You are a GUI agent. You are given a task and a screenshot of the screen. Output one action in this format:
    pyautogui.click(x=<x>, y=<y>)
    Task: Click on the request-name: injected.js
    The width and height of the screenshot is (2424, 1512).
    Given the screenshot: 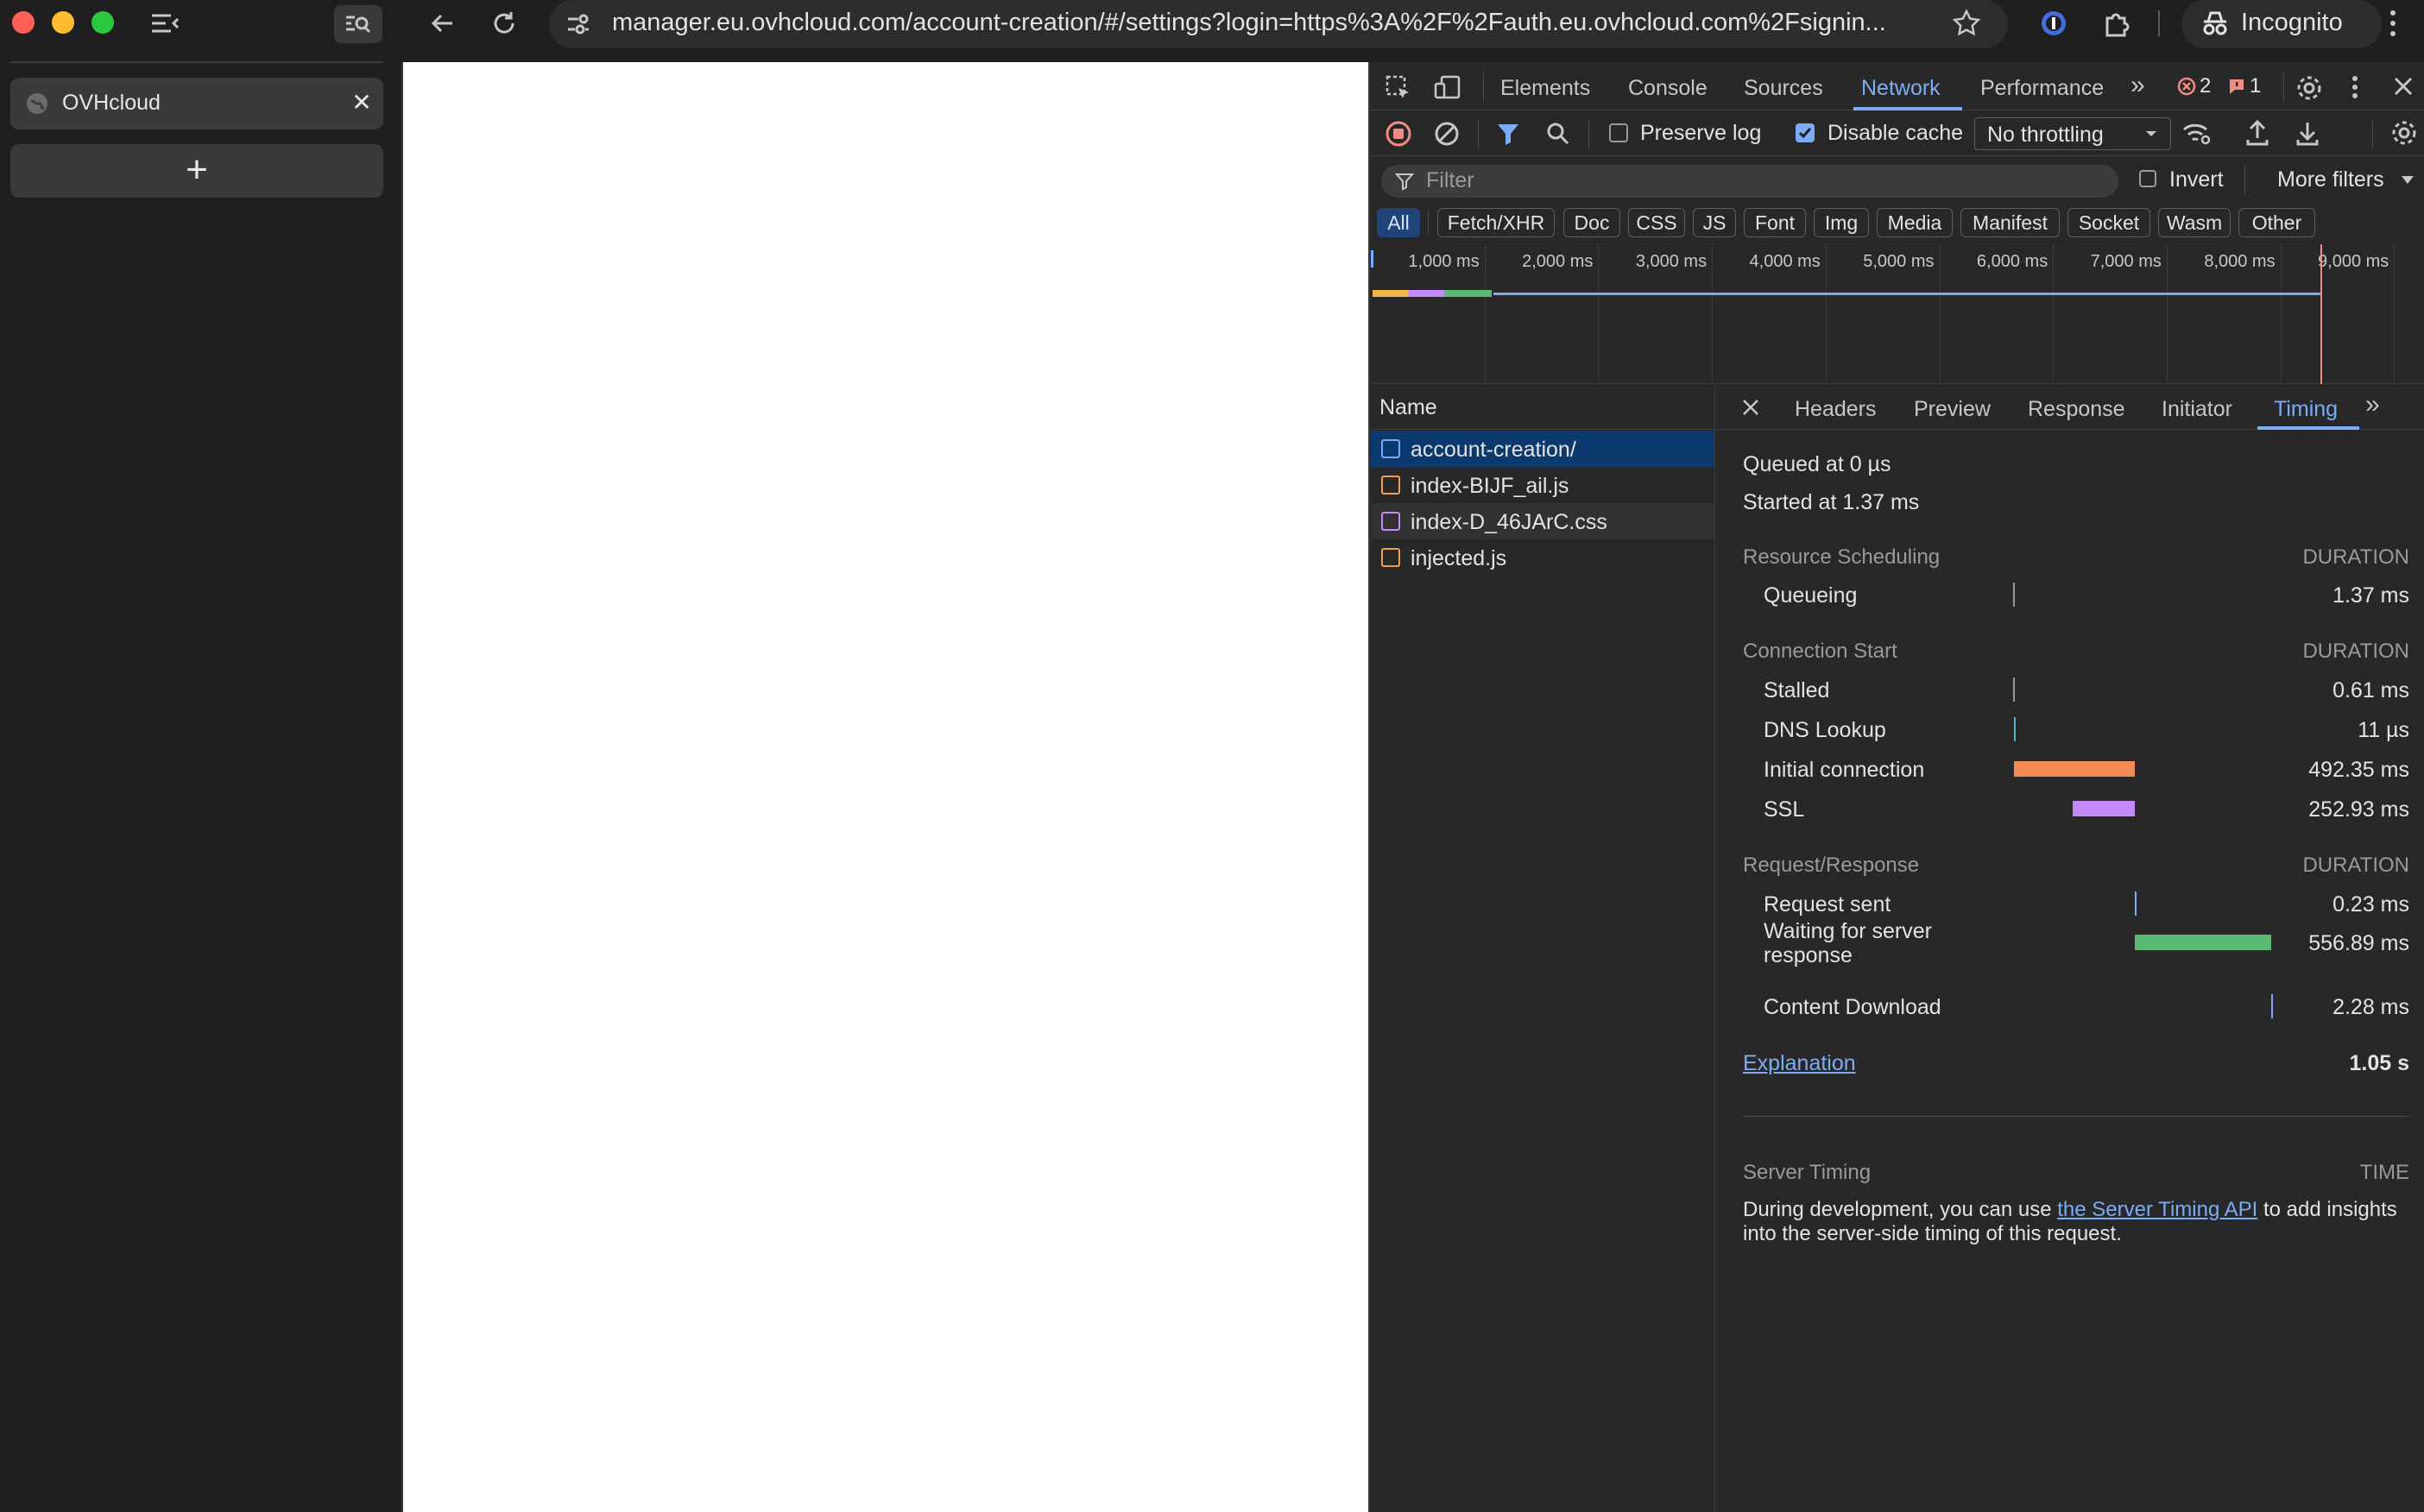 What is the action you would take?
    pyautogui.click(x=1459, y=558)
    